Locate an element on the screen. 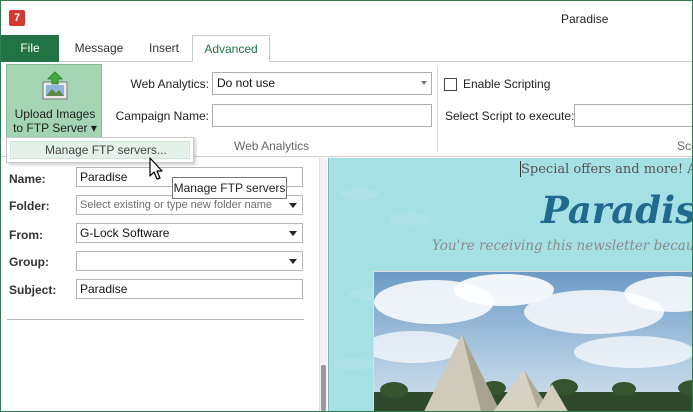 This screenshot has width=693, height=412. group-select is located at coordinates (189, 261).